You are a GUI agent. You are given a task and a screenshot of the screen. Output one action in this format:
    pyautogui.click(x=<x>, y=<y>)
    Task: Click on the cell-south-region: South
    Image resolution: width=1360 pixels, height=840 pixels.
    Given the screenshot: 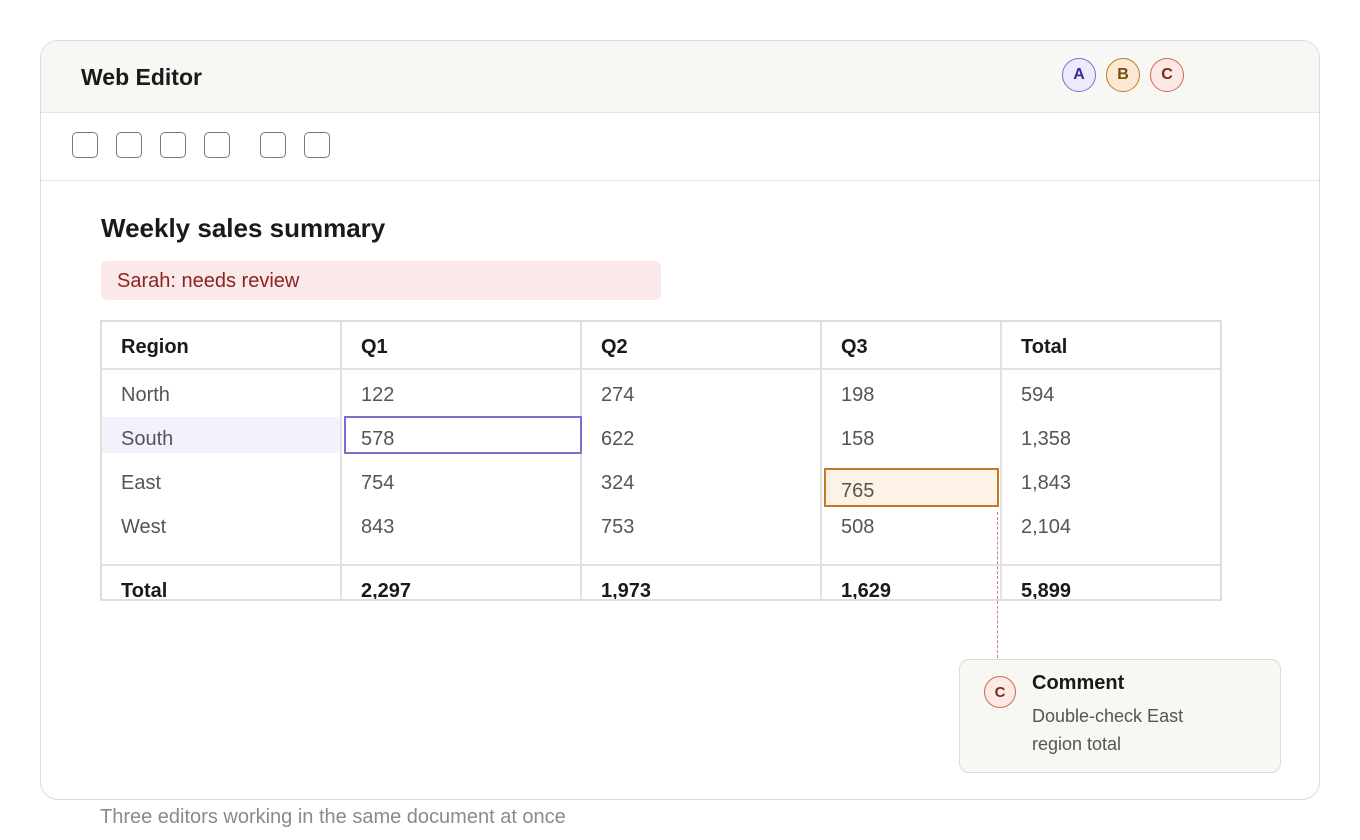 What is the action you would take?
    pyautogui.click(x=147, y=439)
    